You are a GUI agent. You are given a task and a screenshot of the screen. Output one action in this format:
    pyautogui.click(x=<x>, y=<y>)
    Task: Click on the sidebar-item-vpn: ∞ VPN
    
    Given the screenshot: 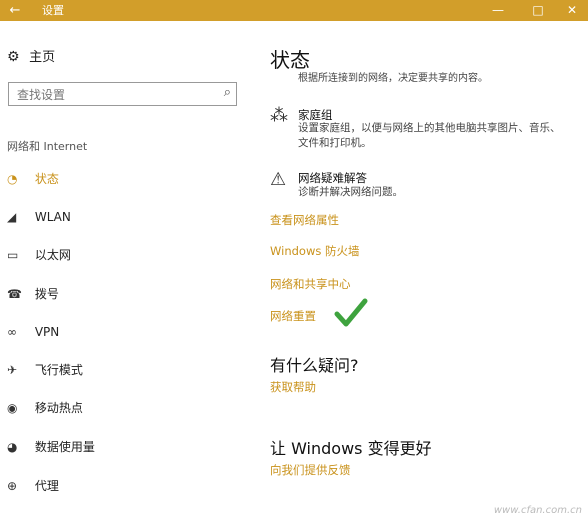 What is the action you would take?
    pyautogui.click(x=33, y=332)
    